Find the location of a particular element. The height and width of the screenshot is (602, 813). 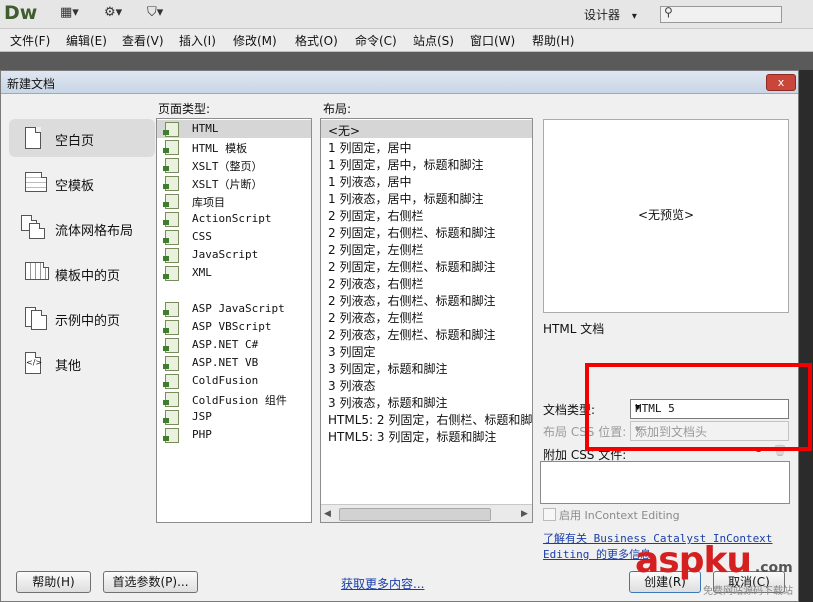

page-type-item: JavaScript is located at coordinates (234, 255).